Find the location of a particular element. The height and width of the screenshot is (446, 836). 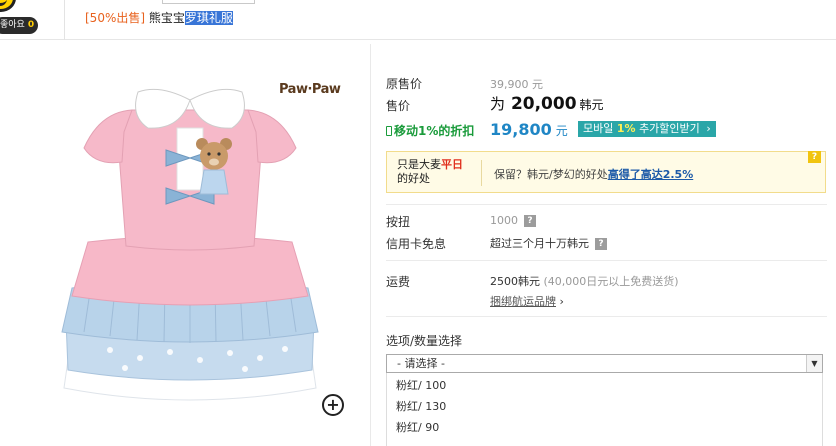

shipping-note: (40,000日元以上免费送货) is located at coordinates (611, 281).